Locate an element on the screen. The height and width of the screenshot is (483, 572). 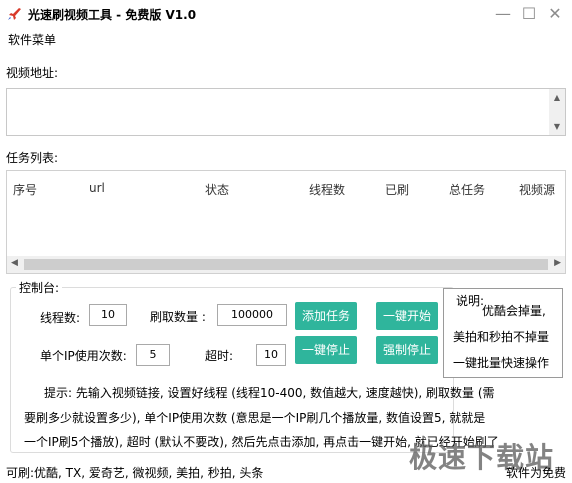
timeout-label: 超时: is located at coordinates (219, 356).